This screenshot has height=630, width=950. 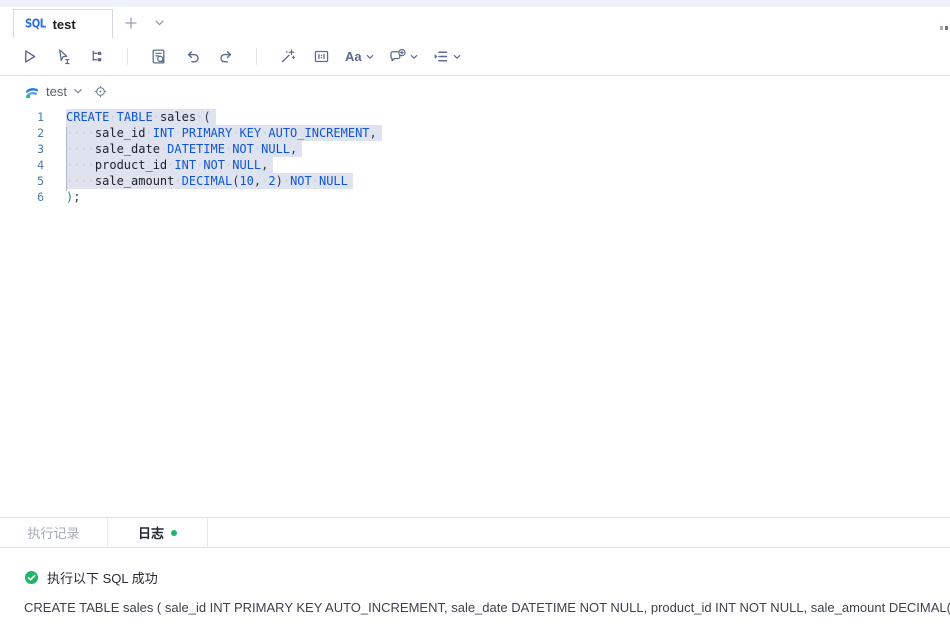 What do you see at coordinates (475, 117) in the screenshot?
I see `code-line: 1 CREATE·TABLE·sales·(` at bounding box center [475, 117].